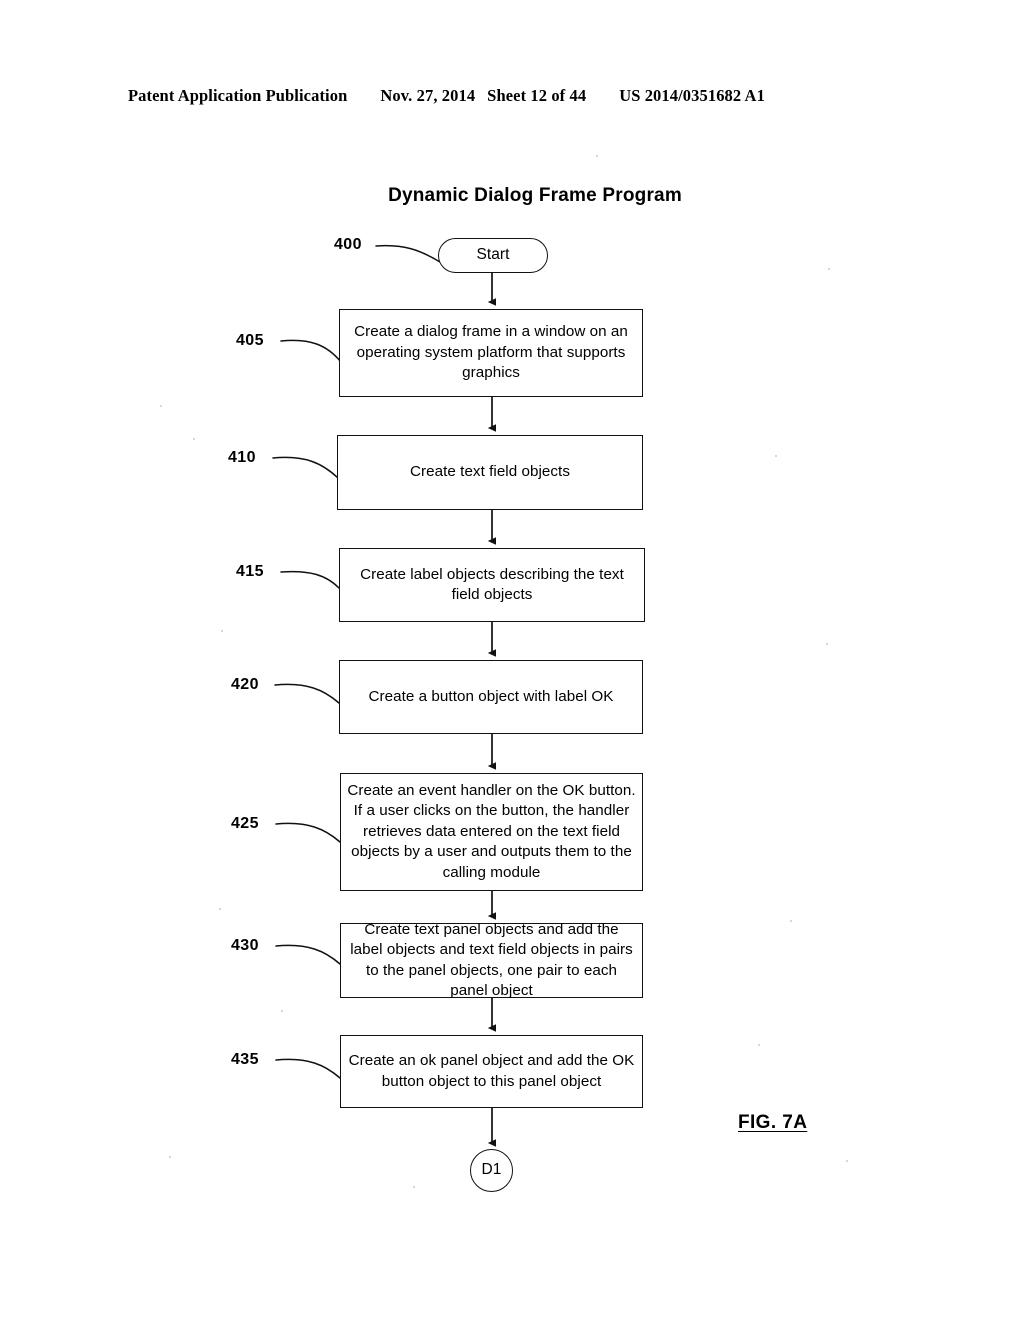 This screenshot has height=1320, width=1024. I want to click on flow-node-420: Create a button object with label OK, so click(491, 697).